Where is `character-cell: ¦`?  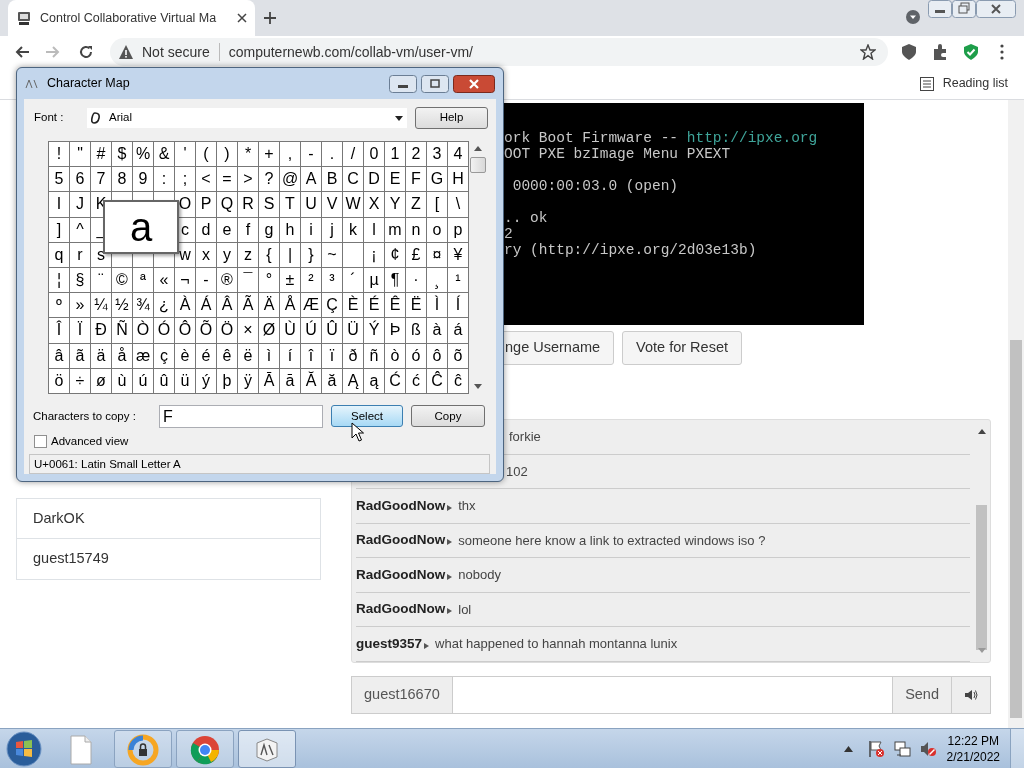
character-cell: ¦ is located at coordinates (59, 280).